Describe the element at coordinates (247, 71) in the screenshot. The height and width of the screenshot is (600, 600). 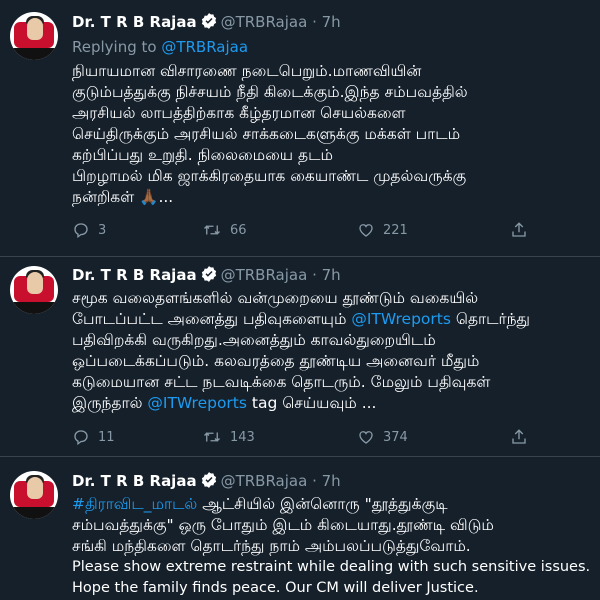
I see `tweet-line: நியாயமான விசாரணை நடைபெறும்.மாணவியின்` at that location.